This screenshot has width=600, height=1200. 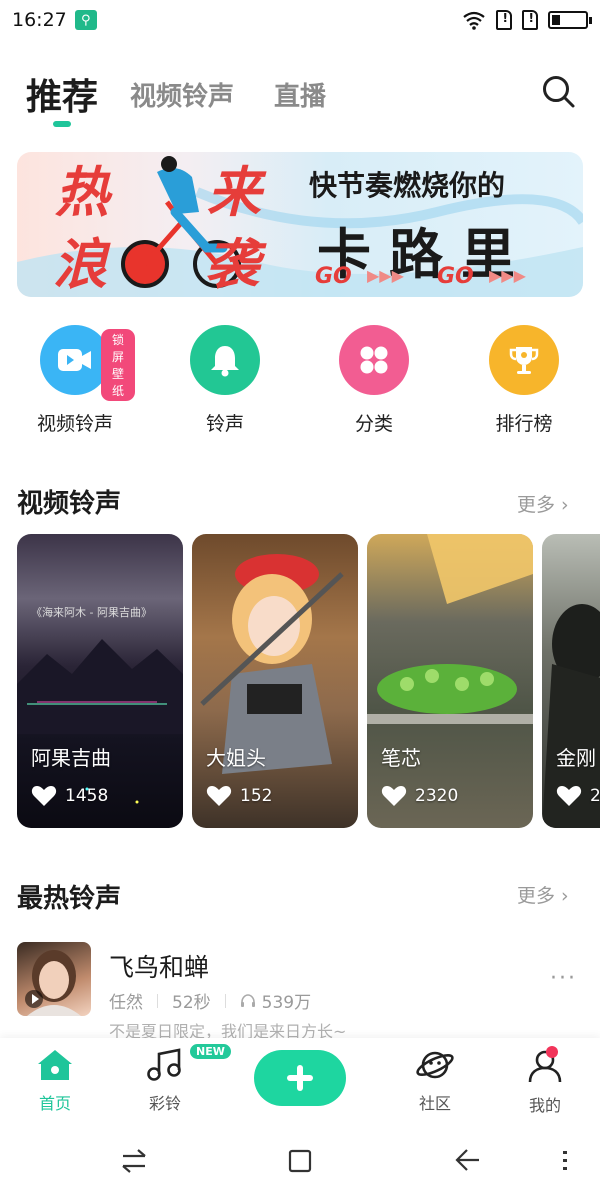 I want to click on trophy-icon, so click(x=524, y=360).